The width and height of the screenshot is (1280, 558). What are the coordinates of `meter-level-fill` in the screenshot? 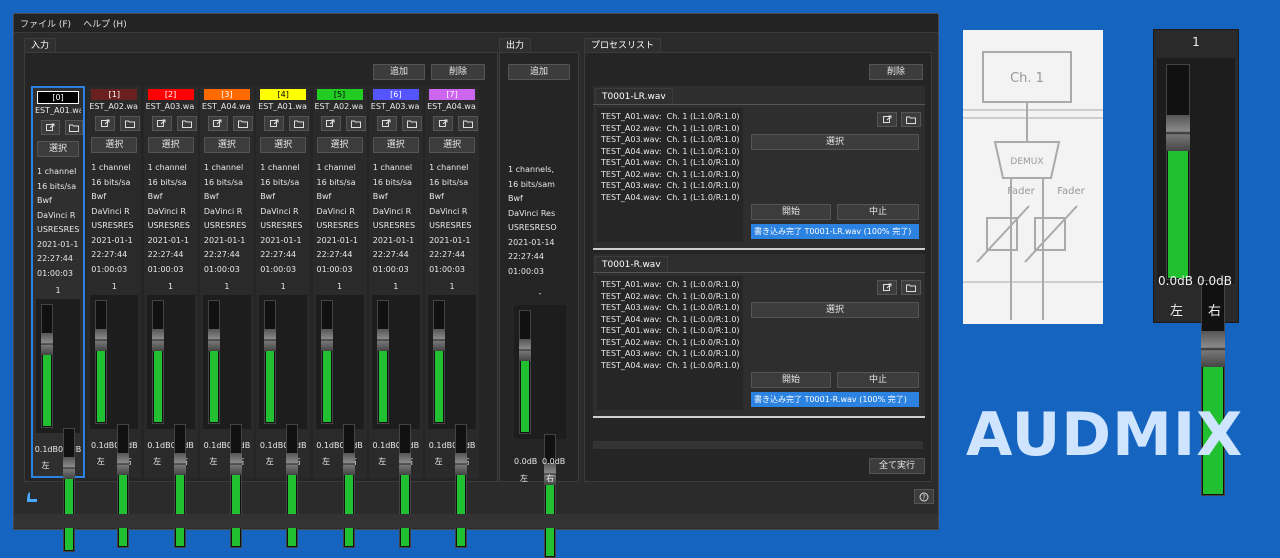 It's located at (47, 384).